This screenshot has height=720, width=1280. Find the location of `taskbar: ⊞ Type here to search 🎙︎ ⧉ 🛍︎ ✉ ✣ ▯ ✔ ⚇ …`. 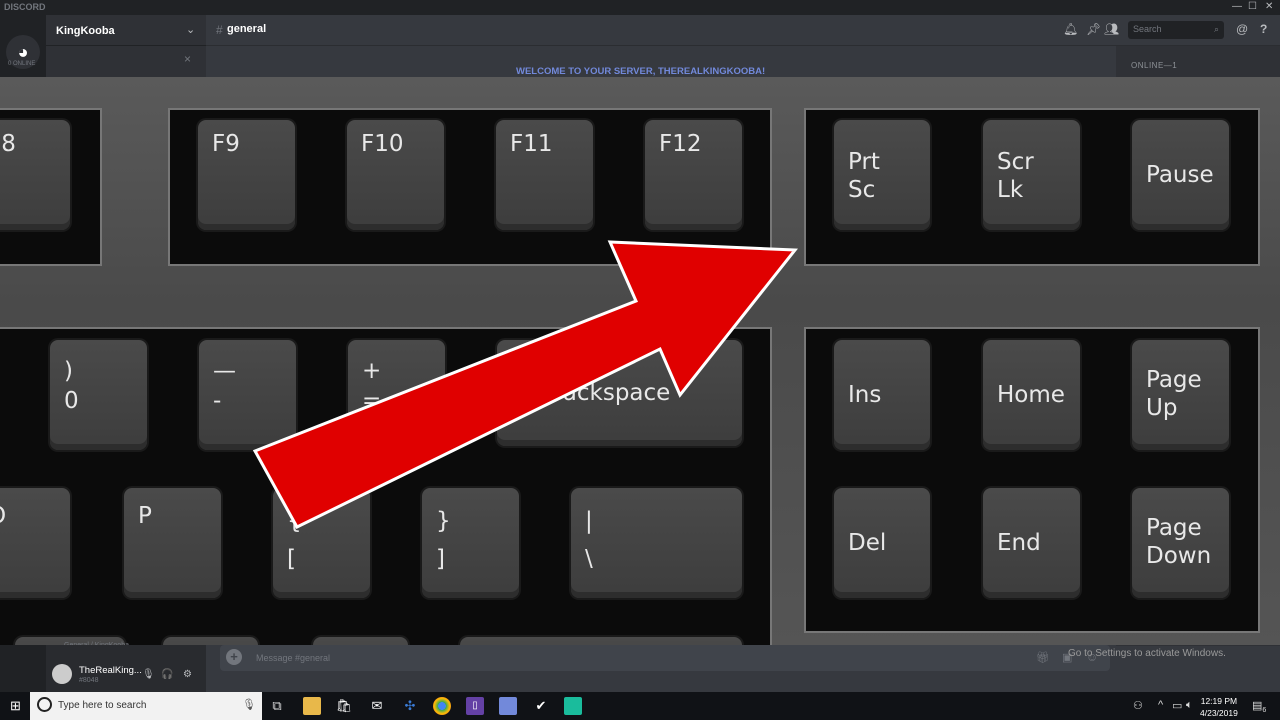

taskbar: ⊞ Type here to search 🎙︎ ⧉ 🛍︎ ✉ ✣ ▯ ✔ ⚇ … is located at coordinates (640, 706).